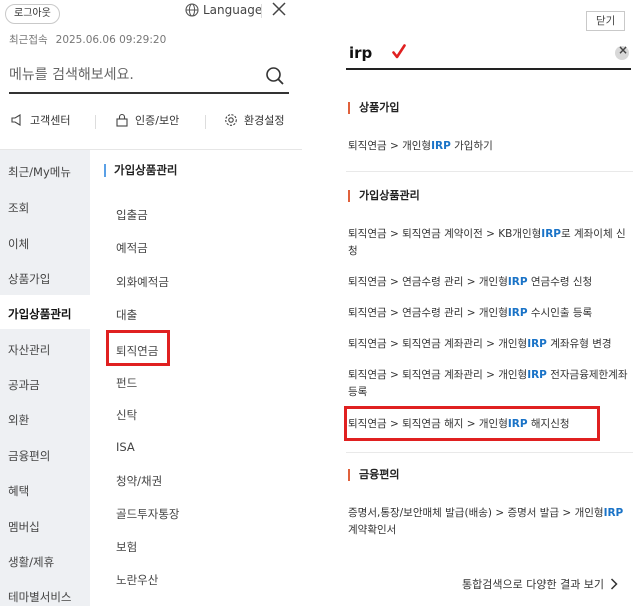 The image size is (643, 606). I want to click on sub-menu-item: 대출, so click(126, 315).